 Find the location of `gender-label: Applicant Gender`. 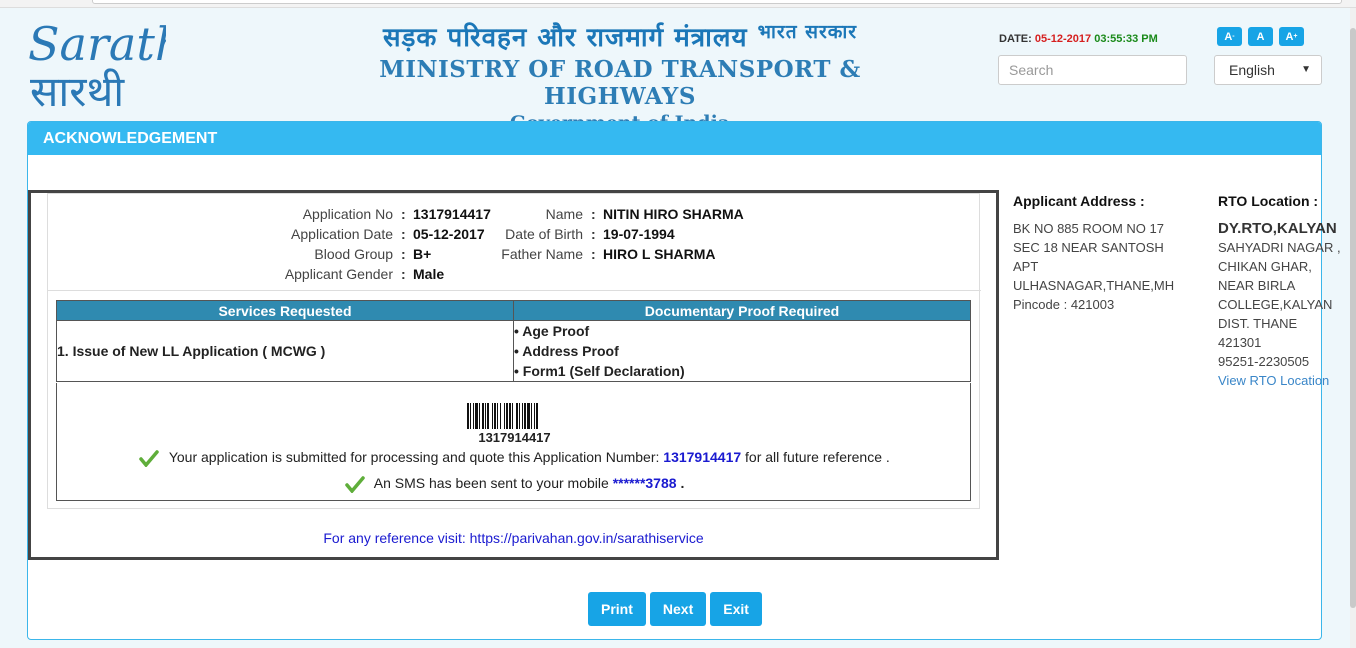

gender-label: Applicant Gender is located at coordinates (338, 274).